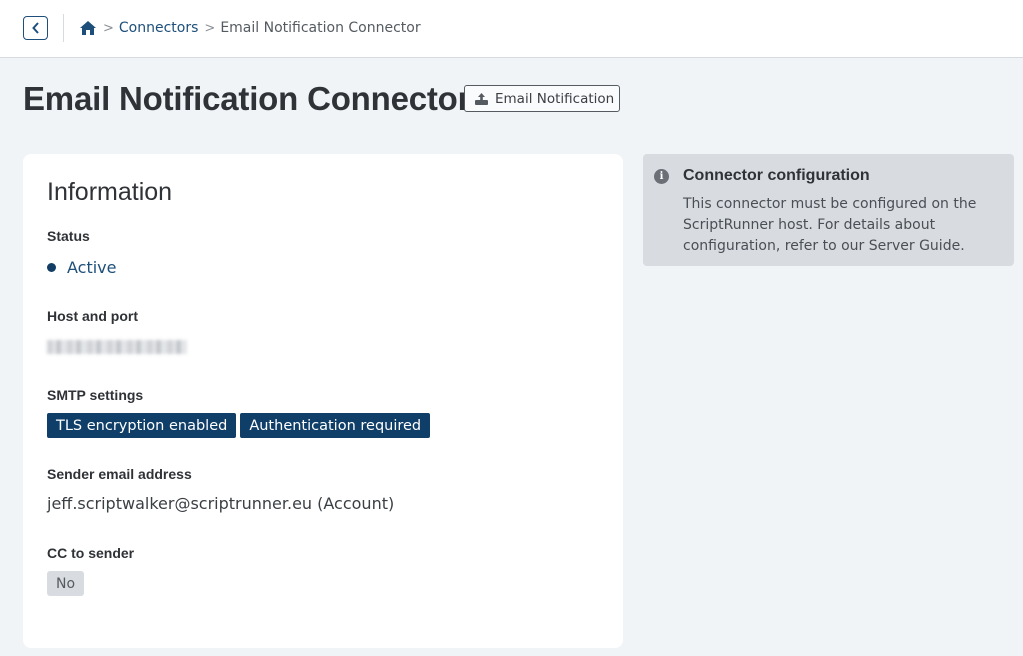 The height and width of the screenshot is (656, 1023). What do you see at coordinates (119, 474) in the screenshot?
I see `sender-email-label: Sender email address` at bounding box center [119, 474].